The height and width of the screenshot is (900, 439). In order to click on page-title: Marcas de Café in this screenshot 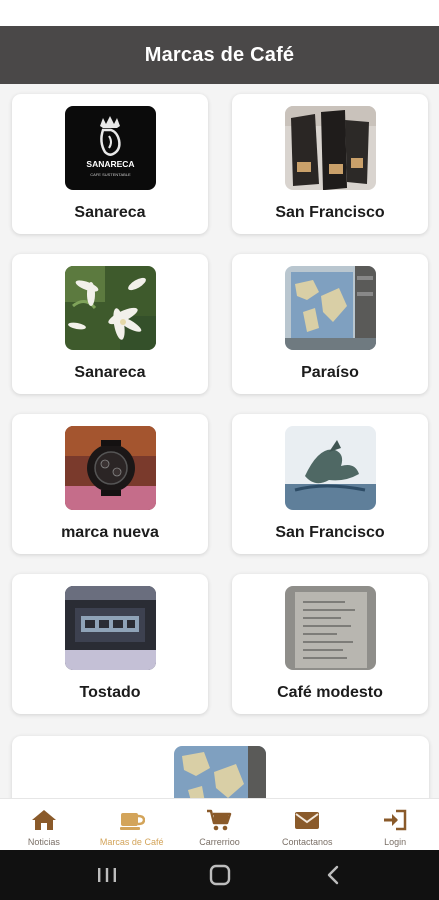, I will do `click(219, 54)`.